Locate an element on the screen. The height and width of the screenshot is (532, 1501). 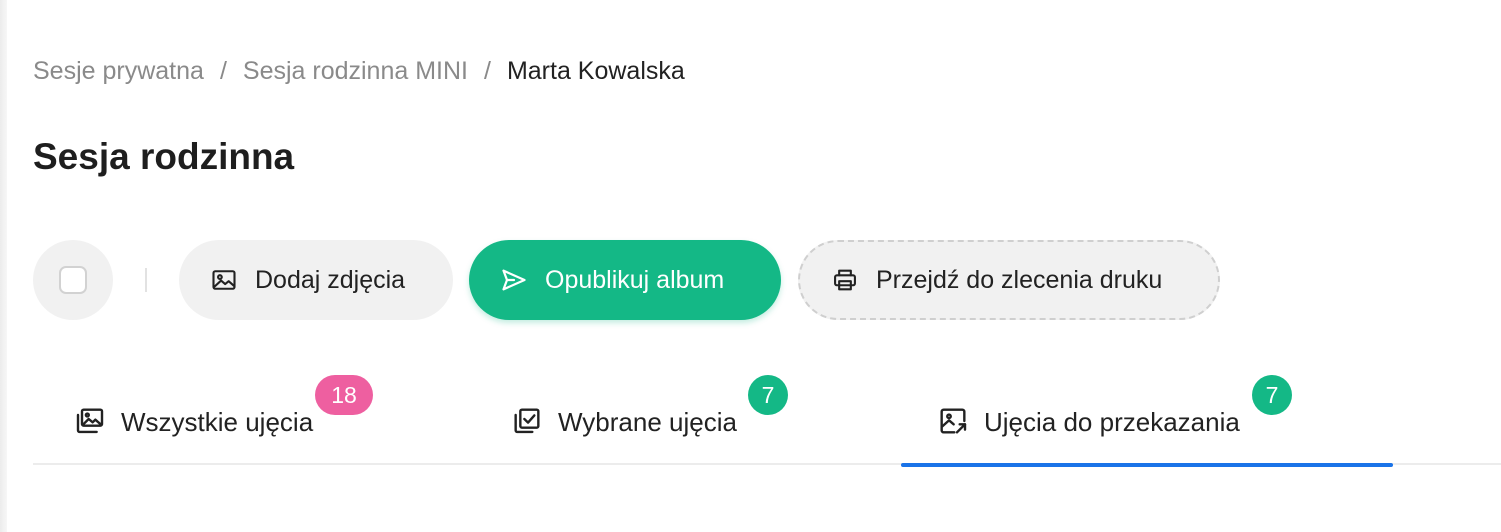
breadcrumb-item-current: Marta Kowalska is located at coordinates (595, 71).